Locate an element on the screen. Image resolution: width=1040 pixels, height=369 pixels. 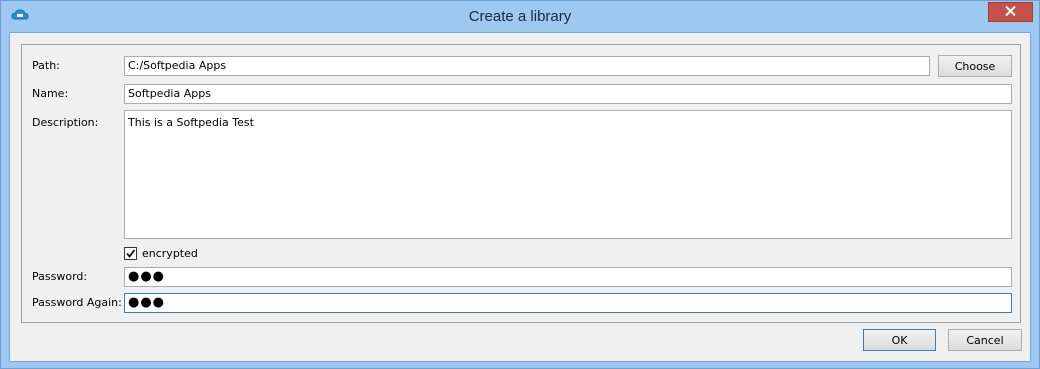
choose-button: Choose is located at coordinates (975, 66).